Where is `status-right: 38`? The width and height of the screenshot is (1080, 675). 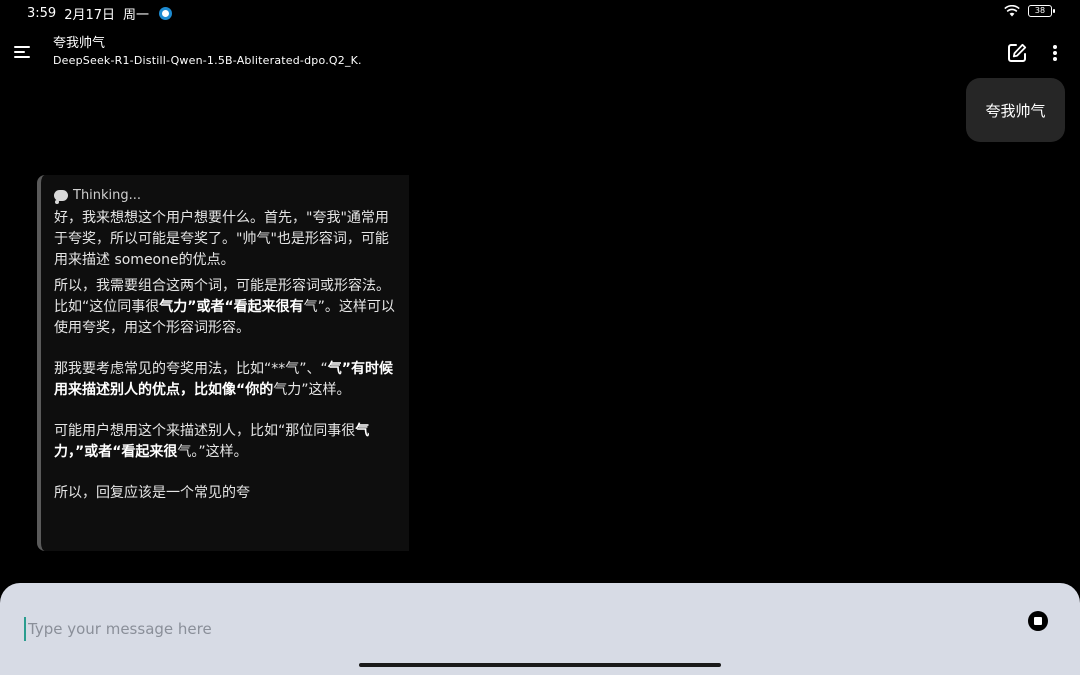
status-right: 38 is located at coordinates (1029, 11).